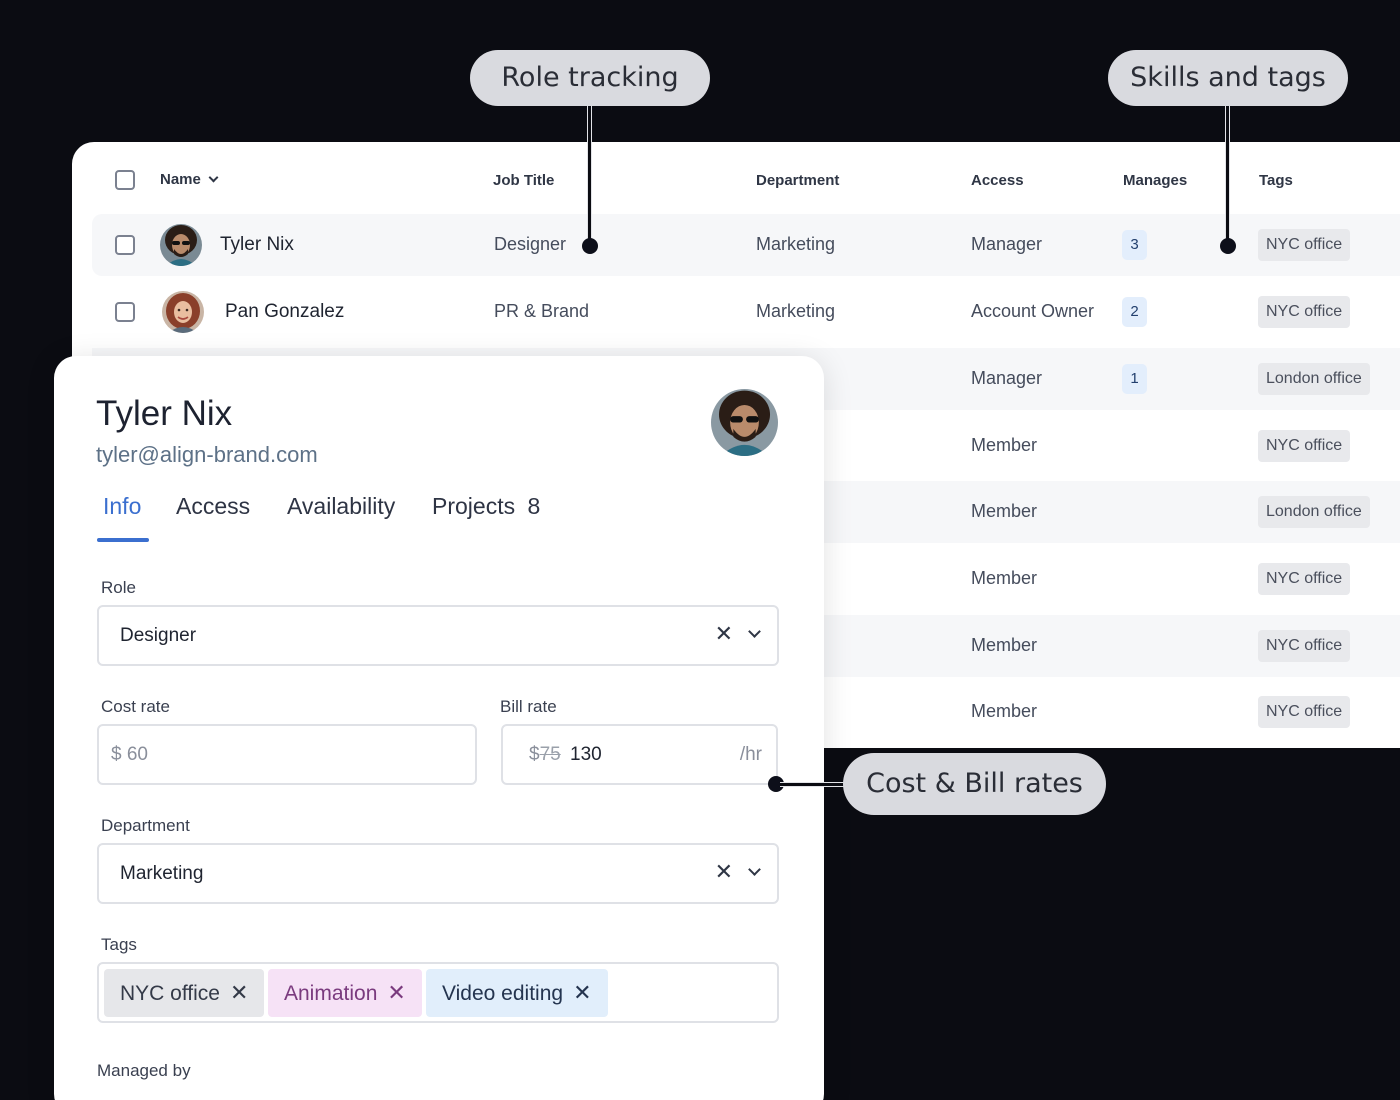 The image size is (1400, 1100). Describe the element at coordinates (438, 635) in the screenshot. I see `role-select: Designer ✕` at that location.